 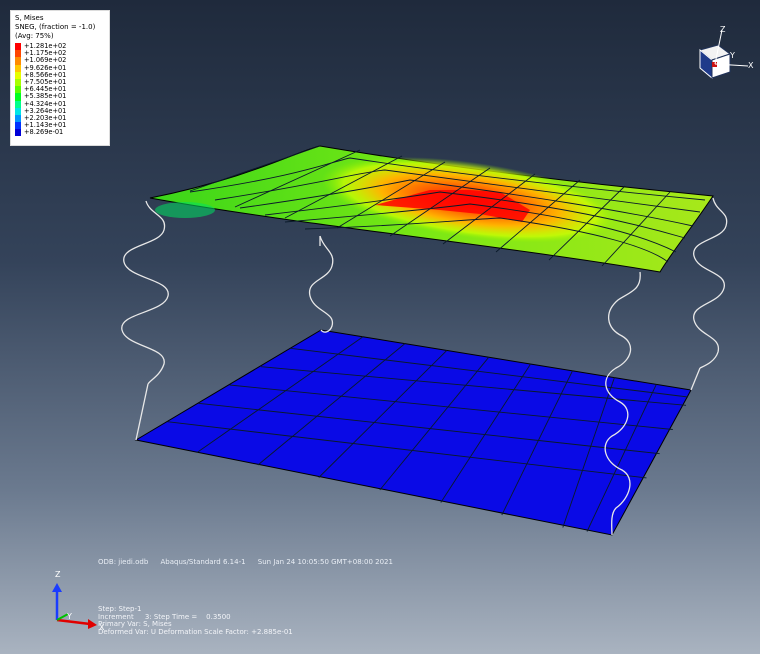 What do you see at coordinates (321, 284) in the screenshot?
I see `spring-front-left` at bounding box center [321, 284].